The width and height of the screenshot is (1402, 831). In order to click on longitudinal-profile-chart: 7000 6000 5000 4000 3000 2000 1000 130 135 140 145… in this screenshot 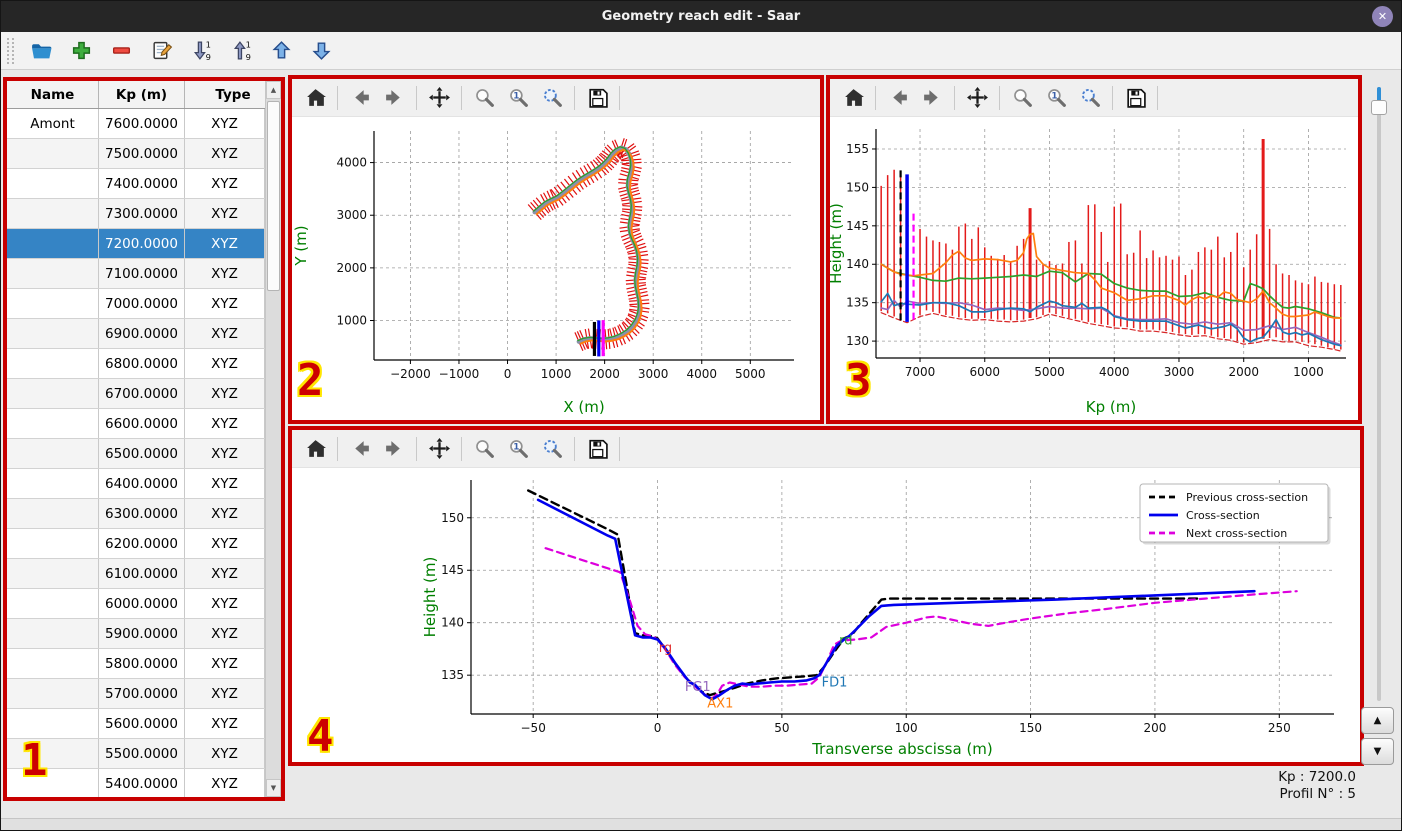, I will do `click(1094, 268)`.